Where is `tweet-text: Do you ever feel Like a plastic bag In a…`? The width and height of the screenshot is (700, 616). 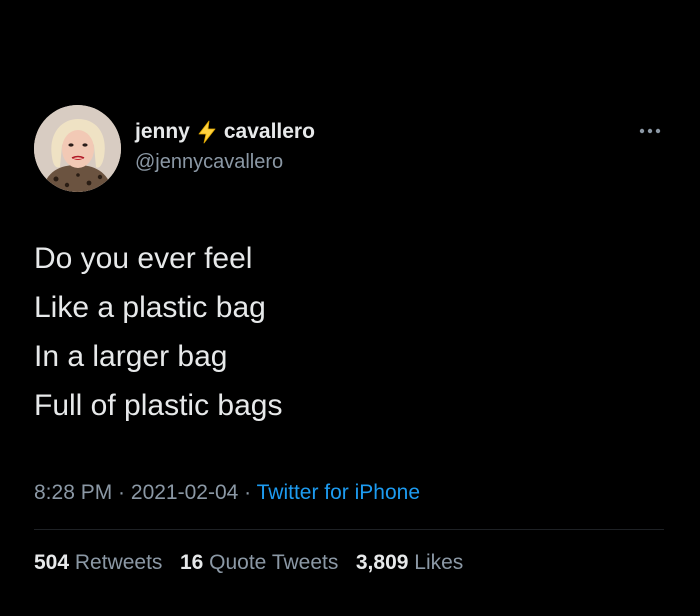
tweet-text: Do you ever feel Like a plastic bag In a… is located at coordinates (158, 332).